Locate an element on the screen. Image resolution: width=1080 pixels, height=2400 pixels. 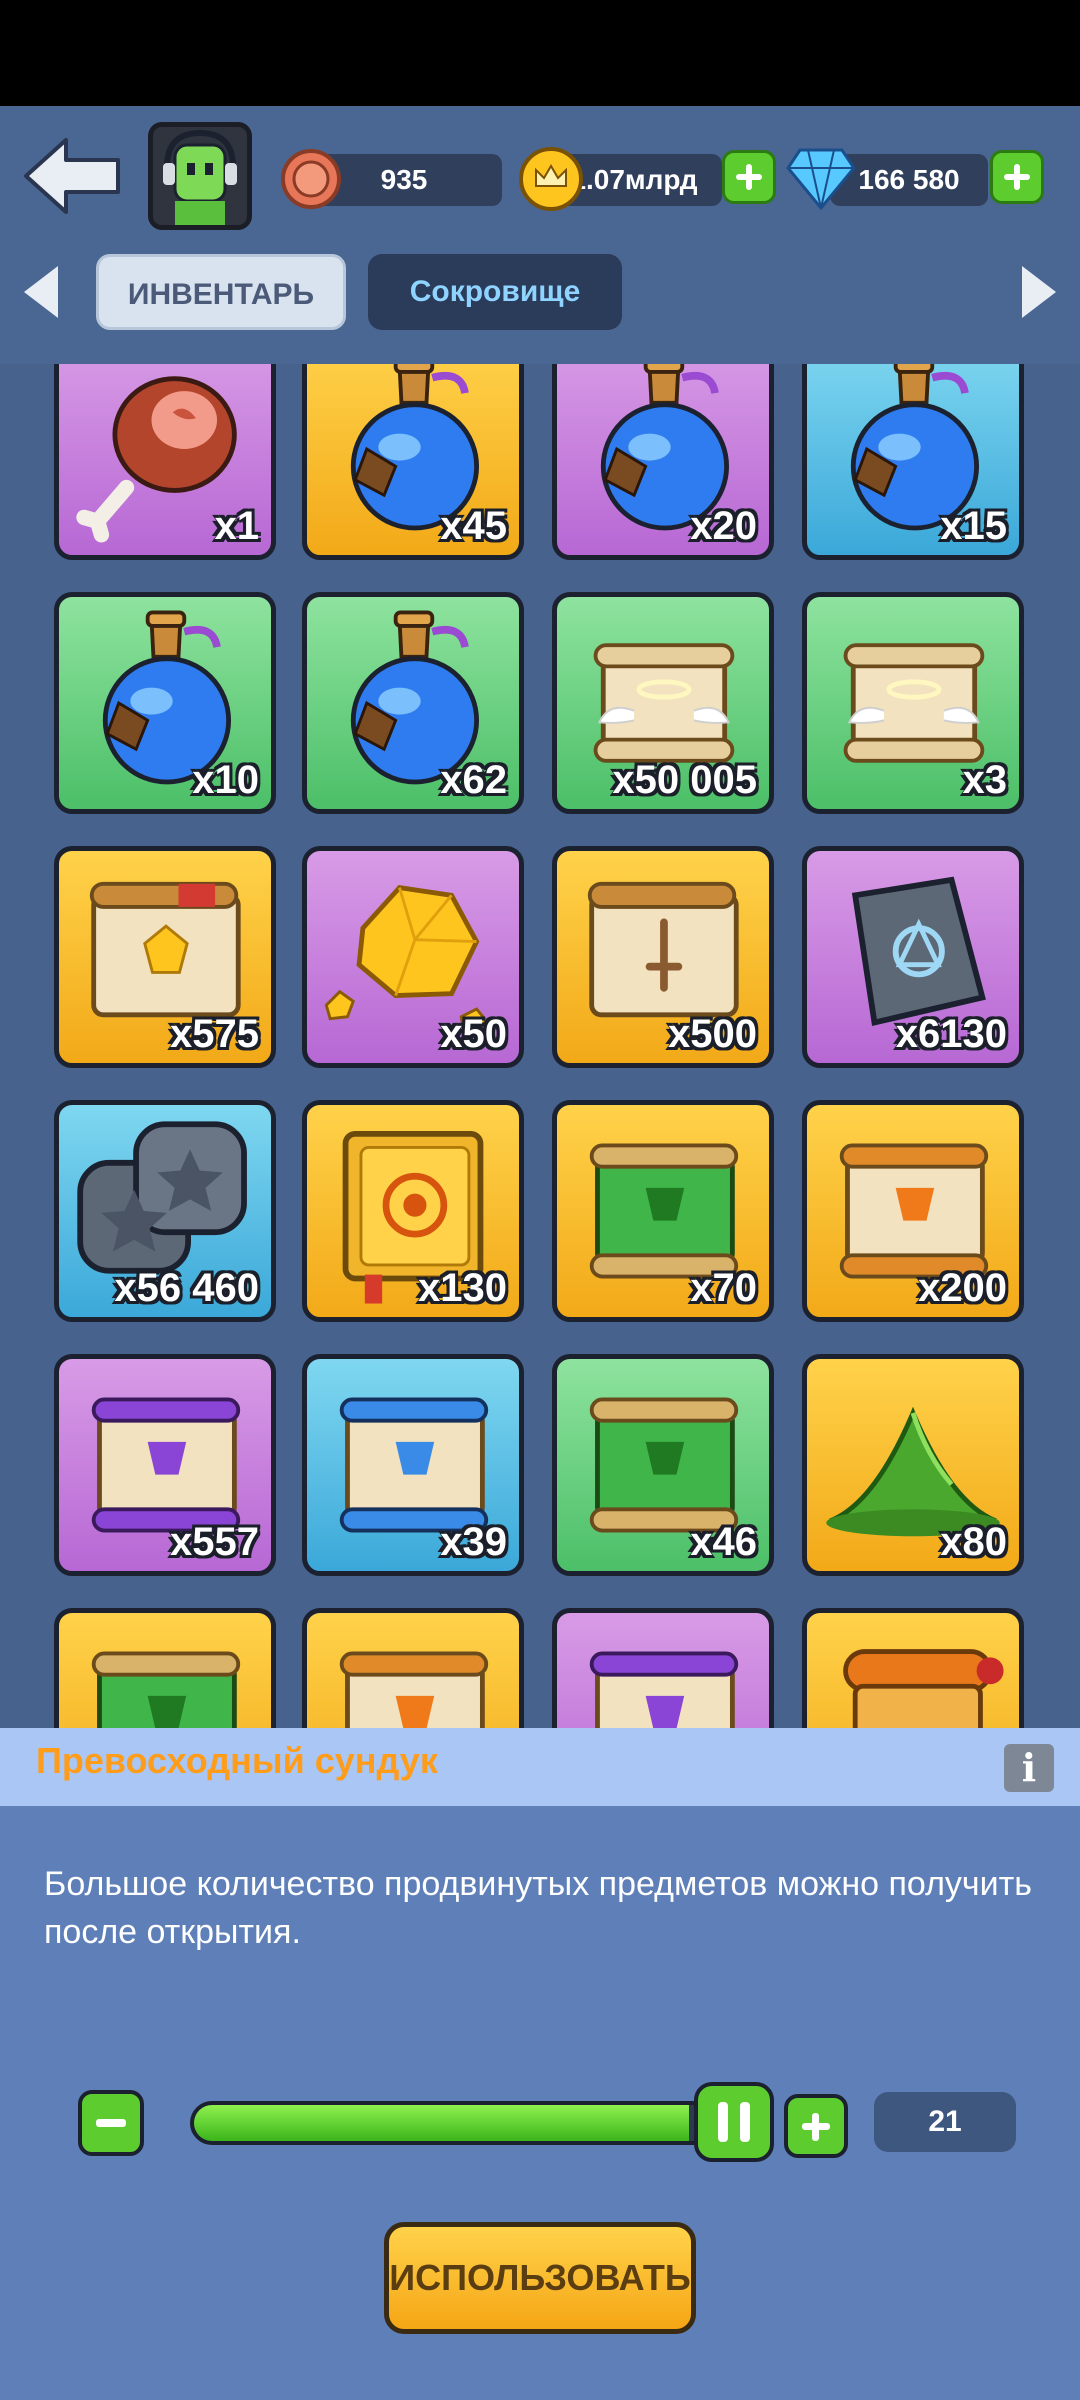
item-count: x1 is located at coordinates (237, 526).